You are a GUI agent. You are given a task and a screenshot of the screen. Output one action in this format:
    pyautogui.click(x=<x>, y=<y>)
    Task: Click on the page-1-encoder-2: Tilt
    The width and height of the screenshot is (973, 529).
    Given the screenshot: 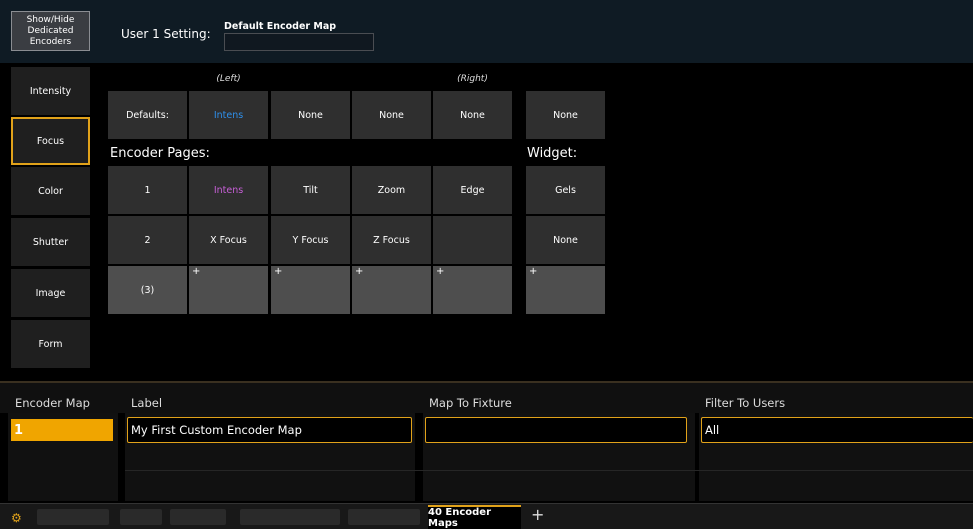 What is the action you would take?
    pyautogui.click(x=310, y=190)
    